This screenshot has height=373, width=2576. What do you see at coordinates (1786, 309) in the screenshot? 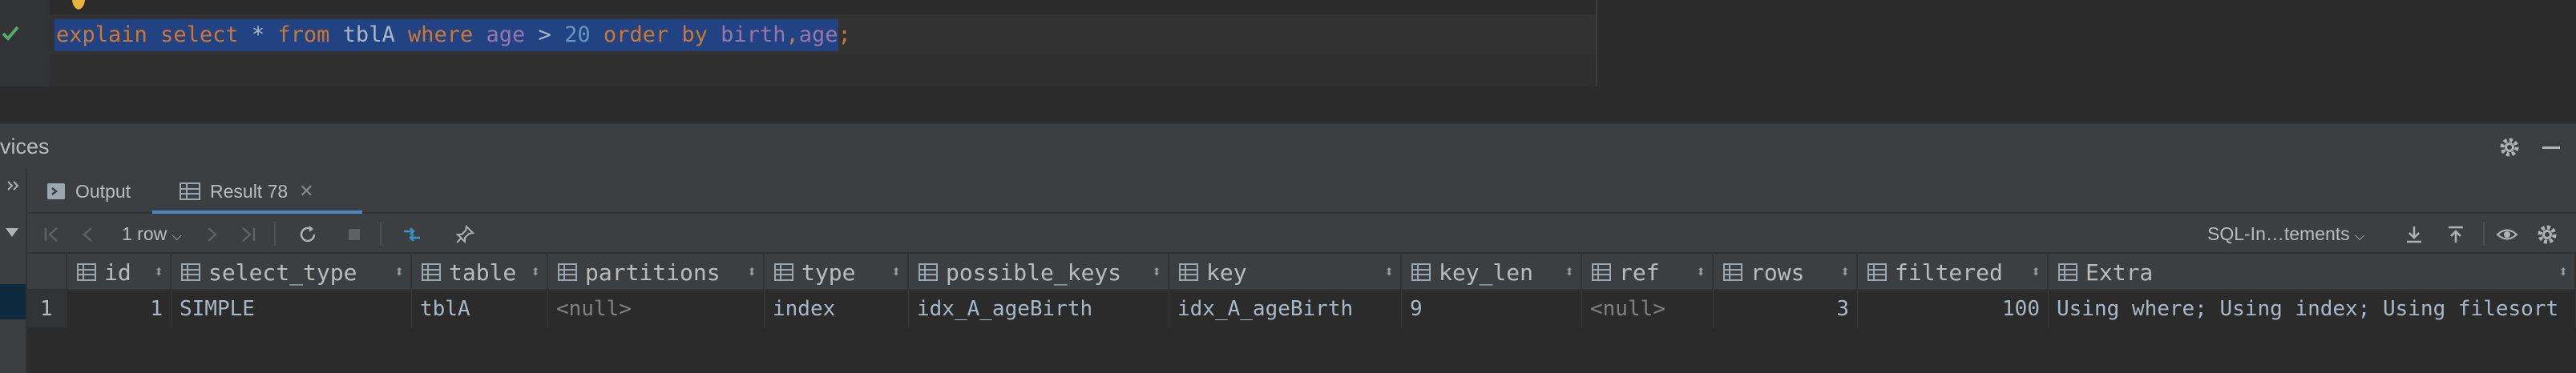
I see `table-cell: 3` at bounding box center [1786, 309].